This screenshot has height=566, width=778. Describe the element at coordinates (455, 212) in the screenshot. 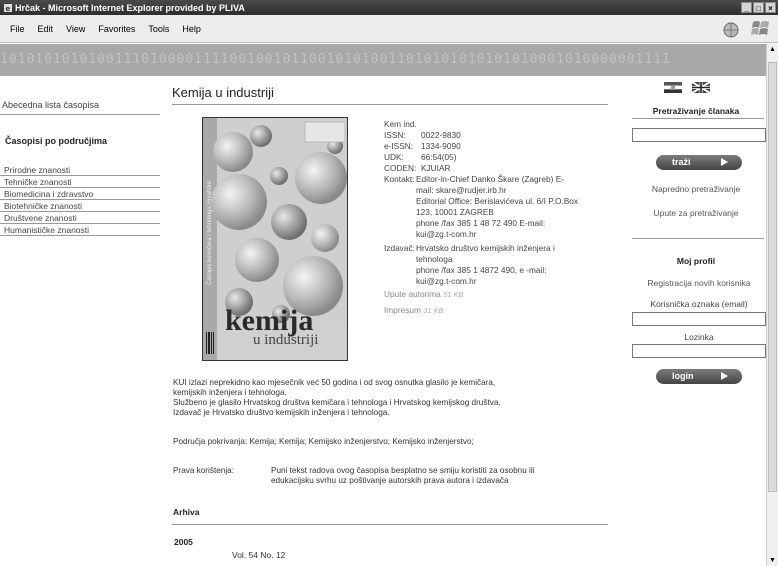

I see `contact-line: 123; 10001 ZAGREB` at that location.